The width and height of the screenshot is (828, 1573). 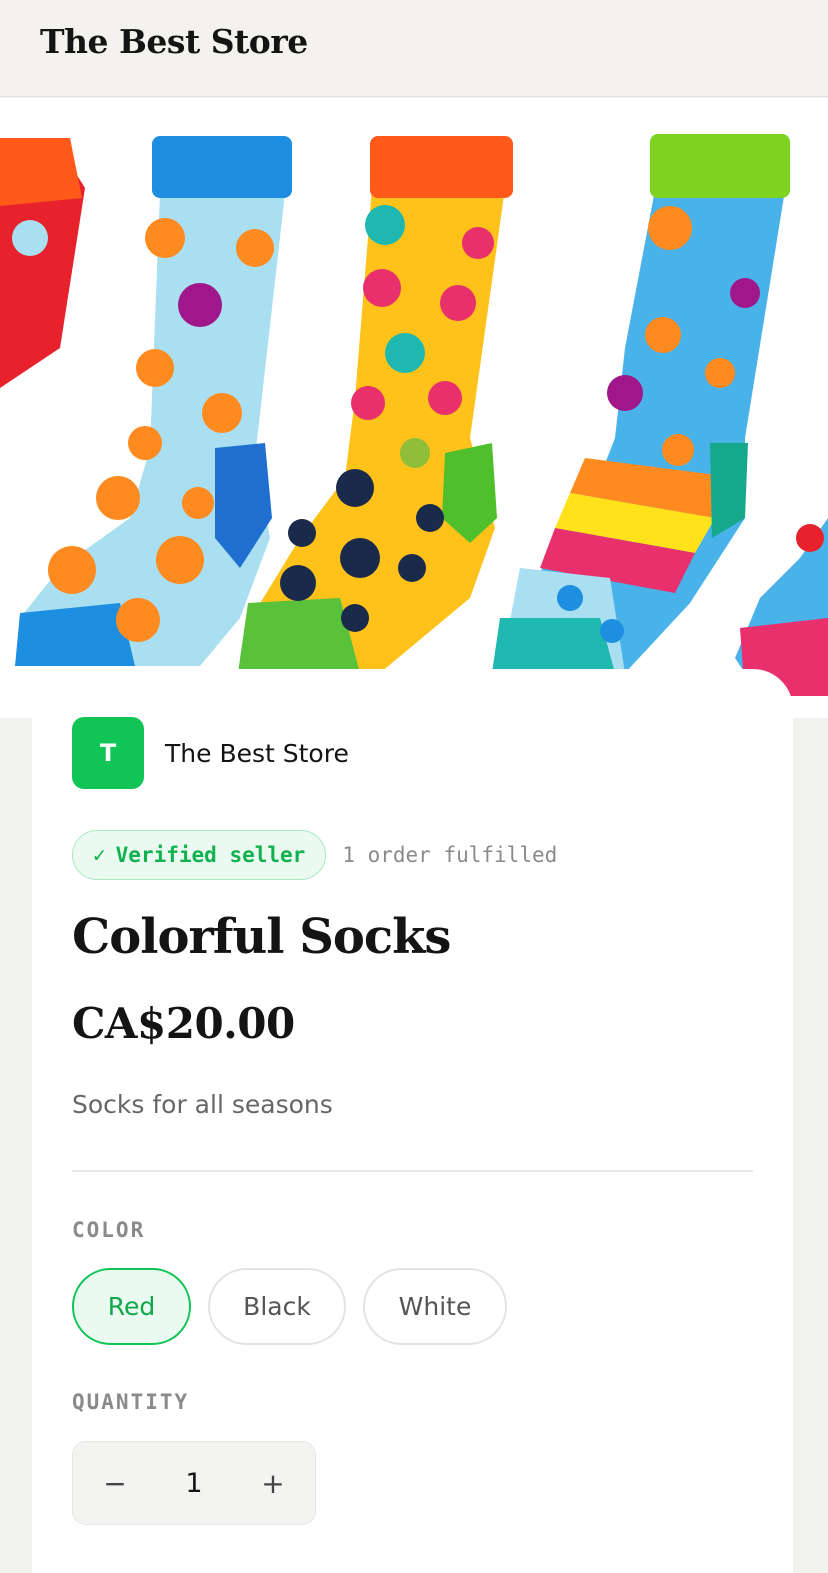 What do you see at coordinates (261, 937) in the screenshot?
I see `product-title: Colorful Socks` at bounding box center [261, 937].